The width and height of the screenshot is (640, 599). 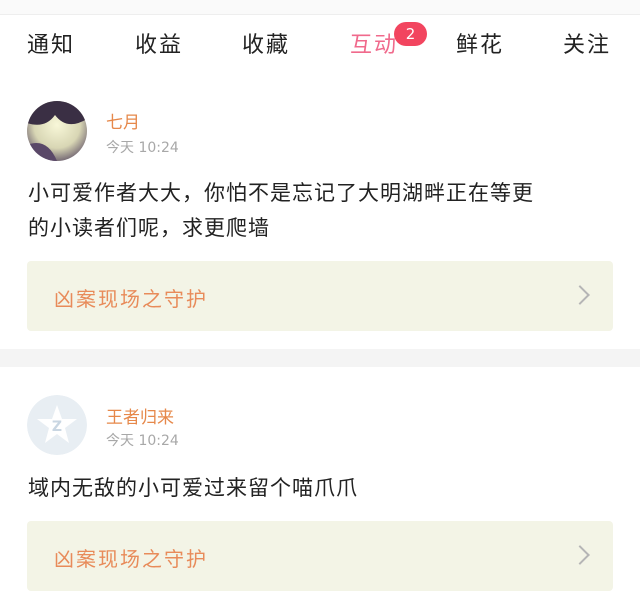 I want to click on tab-bar: 通知 收益 收藏 互动 2 鲜花 关注, so click(x=320, y=47).